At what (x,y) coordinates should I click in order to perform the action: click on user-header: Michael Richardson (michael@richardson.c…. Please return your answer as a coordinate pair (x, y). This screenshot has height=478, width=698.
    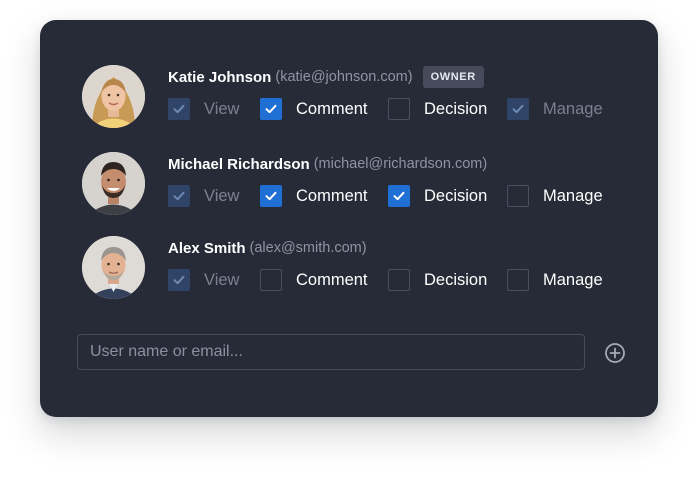
    Looking at the image, I should click on (327, 164).